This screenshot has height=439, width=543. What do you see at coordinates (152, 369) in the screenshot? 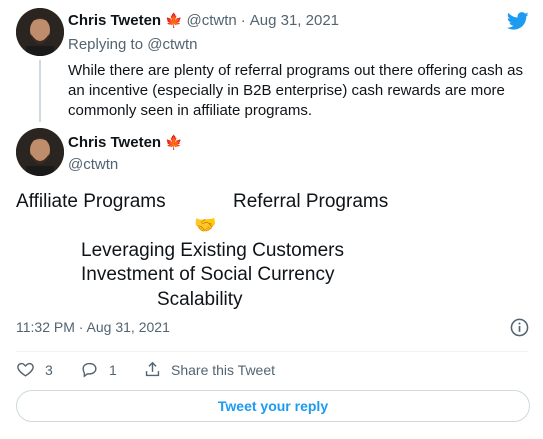
I see `share-icon` at bounding box center [152, 369].